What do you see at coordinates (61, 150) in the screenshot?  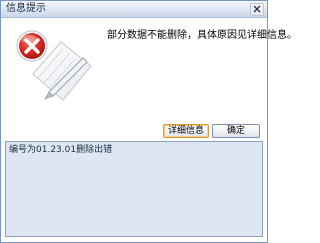 I see `details-text: 编号为01.23.01删除出错` at bounding box center [61, 150].